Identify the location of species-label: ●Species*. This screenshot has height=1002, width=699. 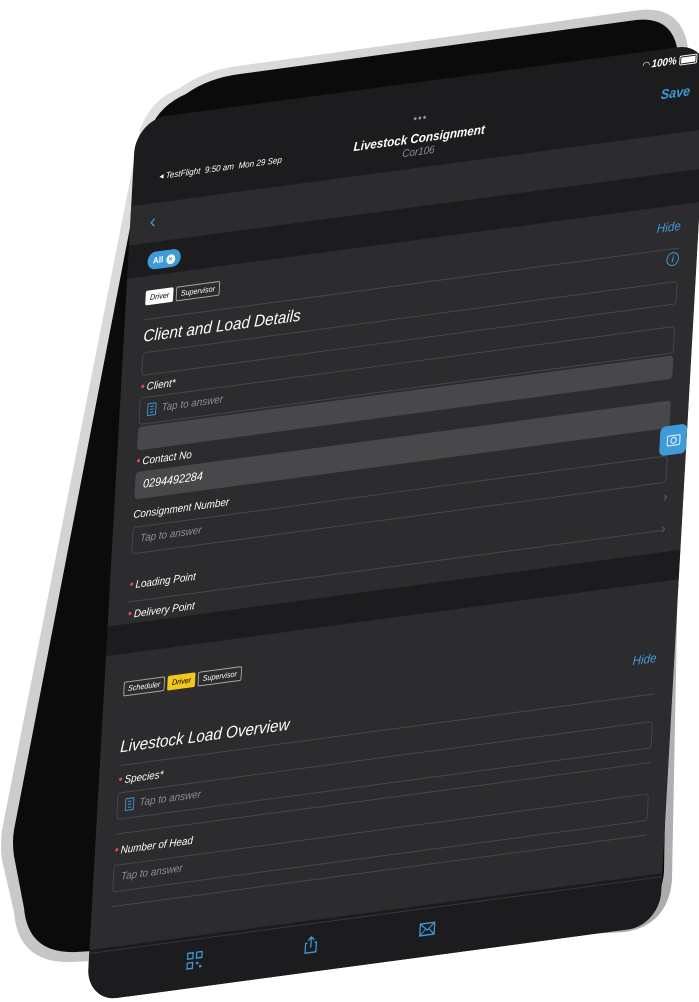
(141, 778).